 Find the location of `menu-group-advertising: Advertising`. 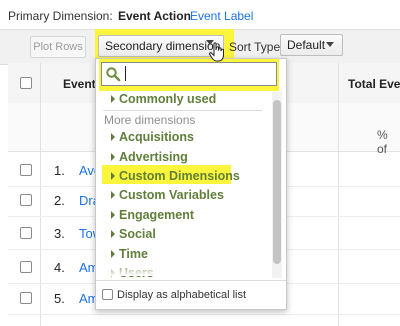

menu-group-advertising: Advertising is located at coordinates (153, 157).